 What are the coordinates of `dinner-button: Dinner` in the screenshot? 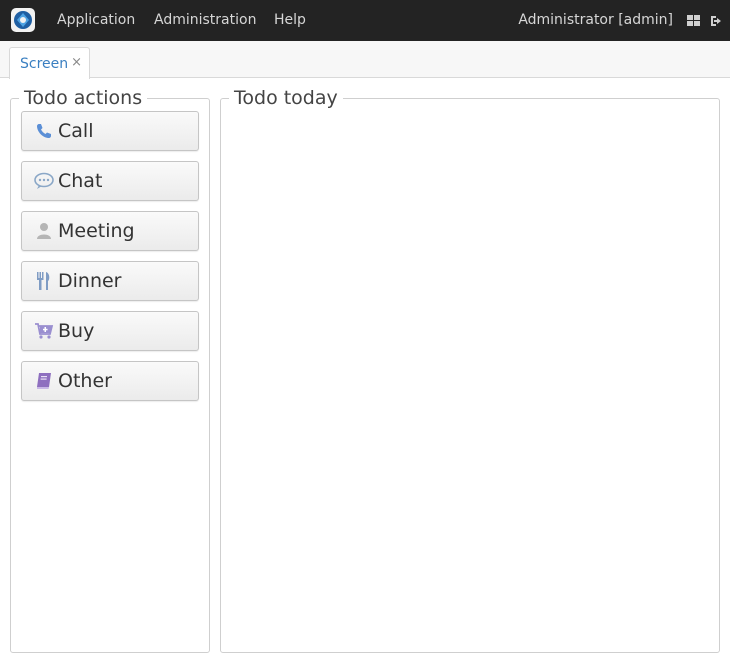 It's located at (110, 281).